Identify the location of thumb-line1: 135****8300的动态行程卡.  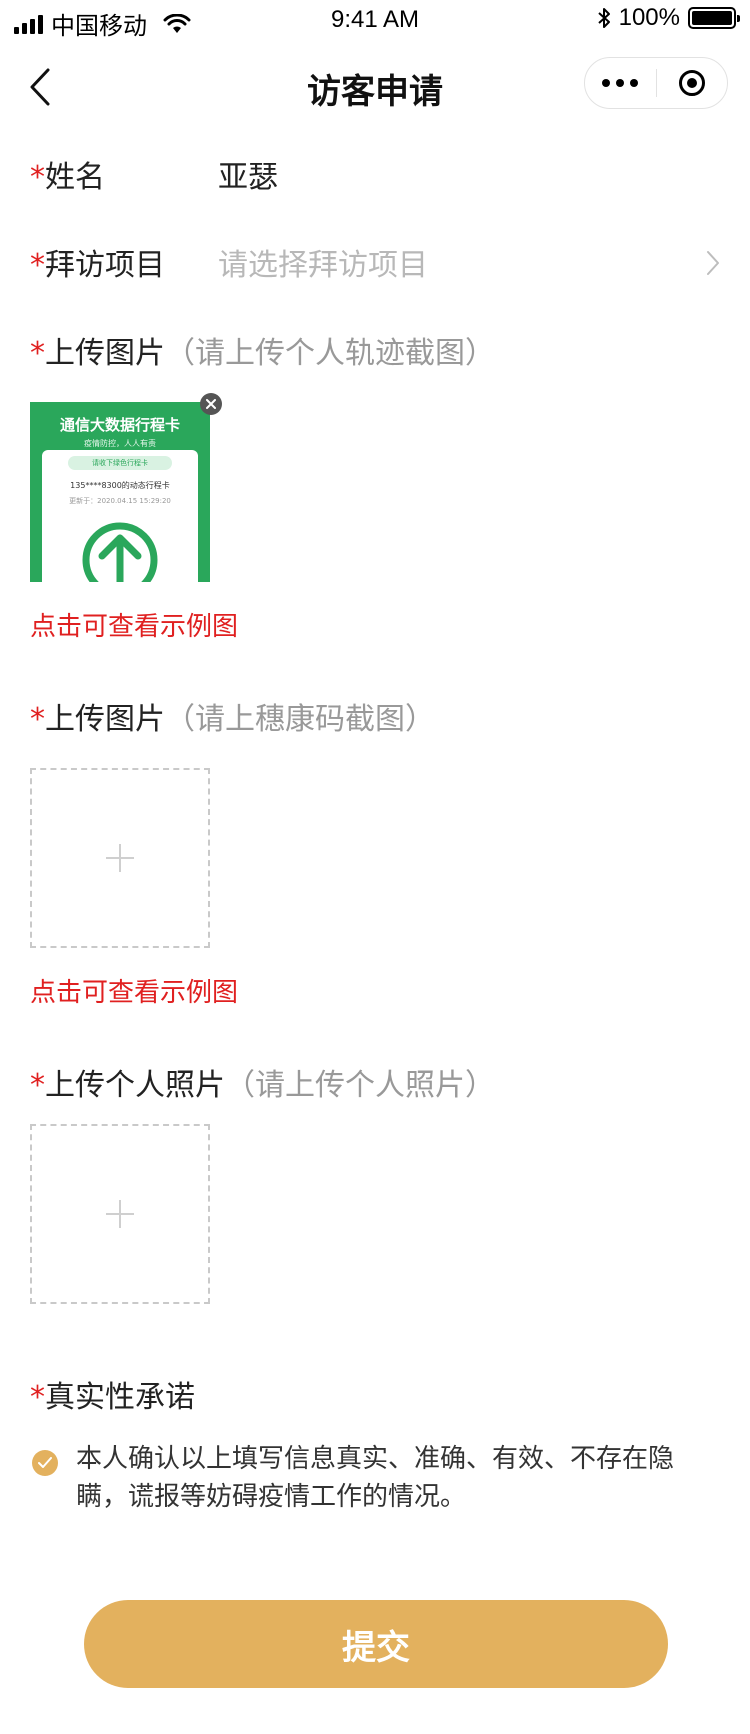
(120, 485).